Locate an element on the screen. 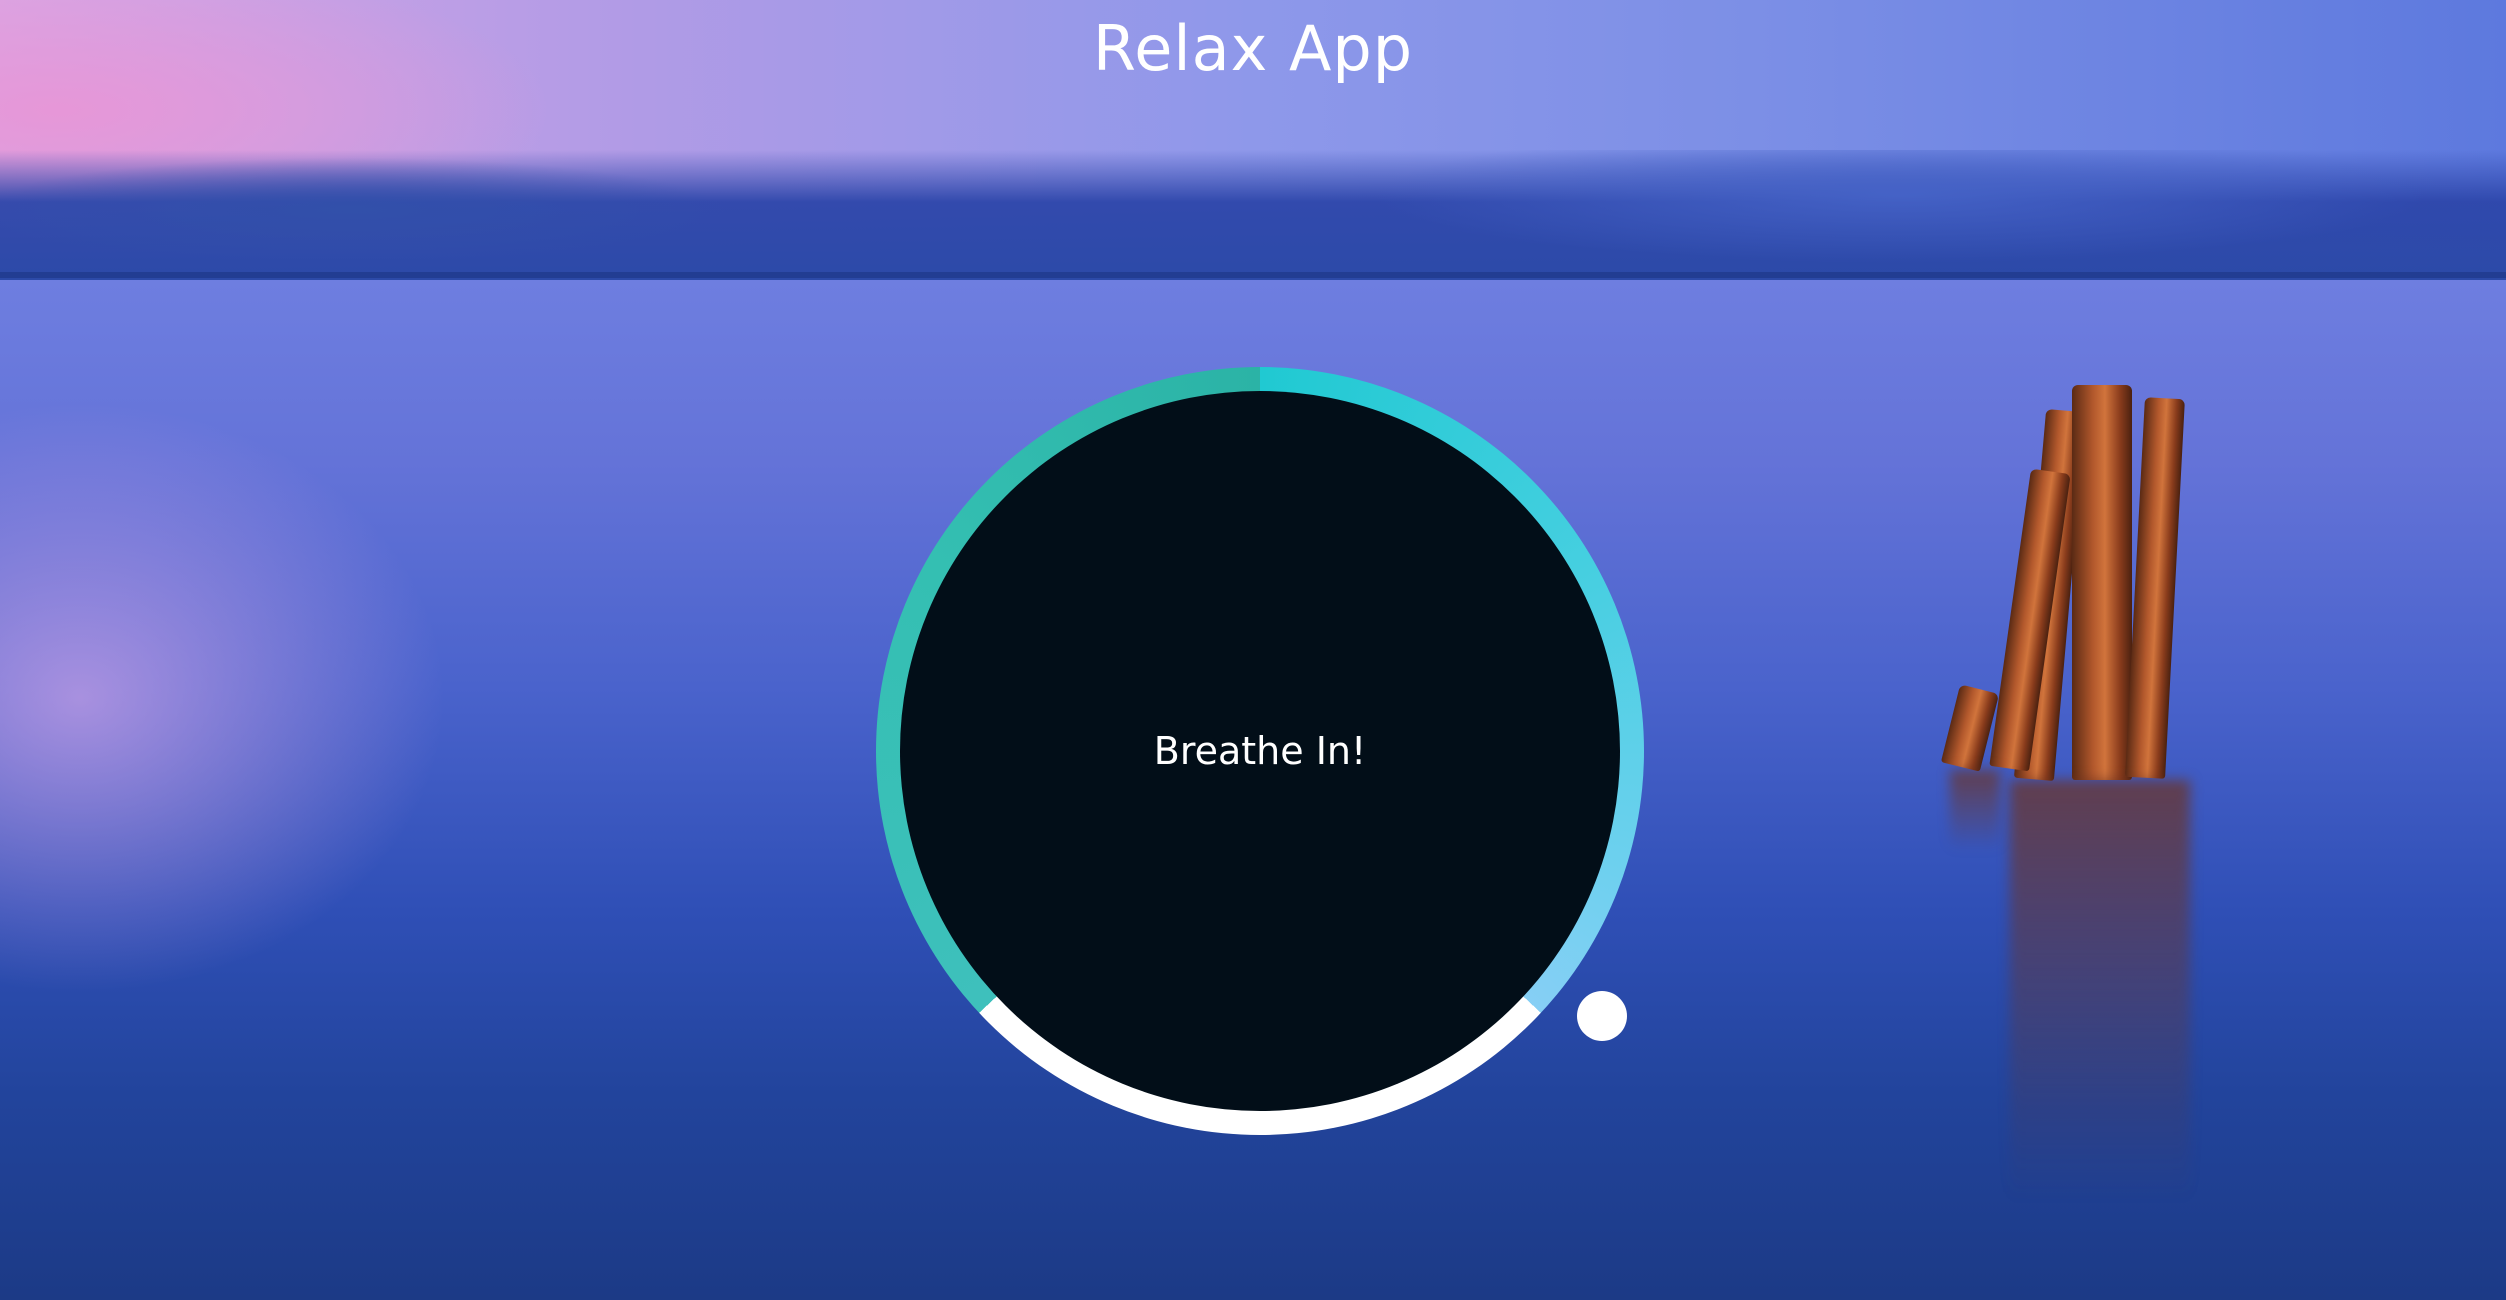 The height and width of the screenshot is (1300, 2506). clouds is located at coordinates (1253, 215).